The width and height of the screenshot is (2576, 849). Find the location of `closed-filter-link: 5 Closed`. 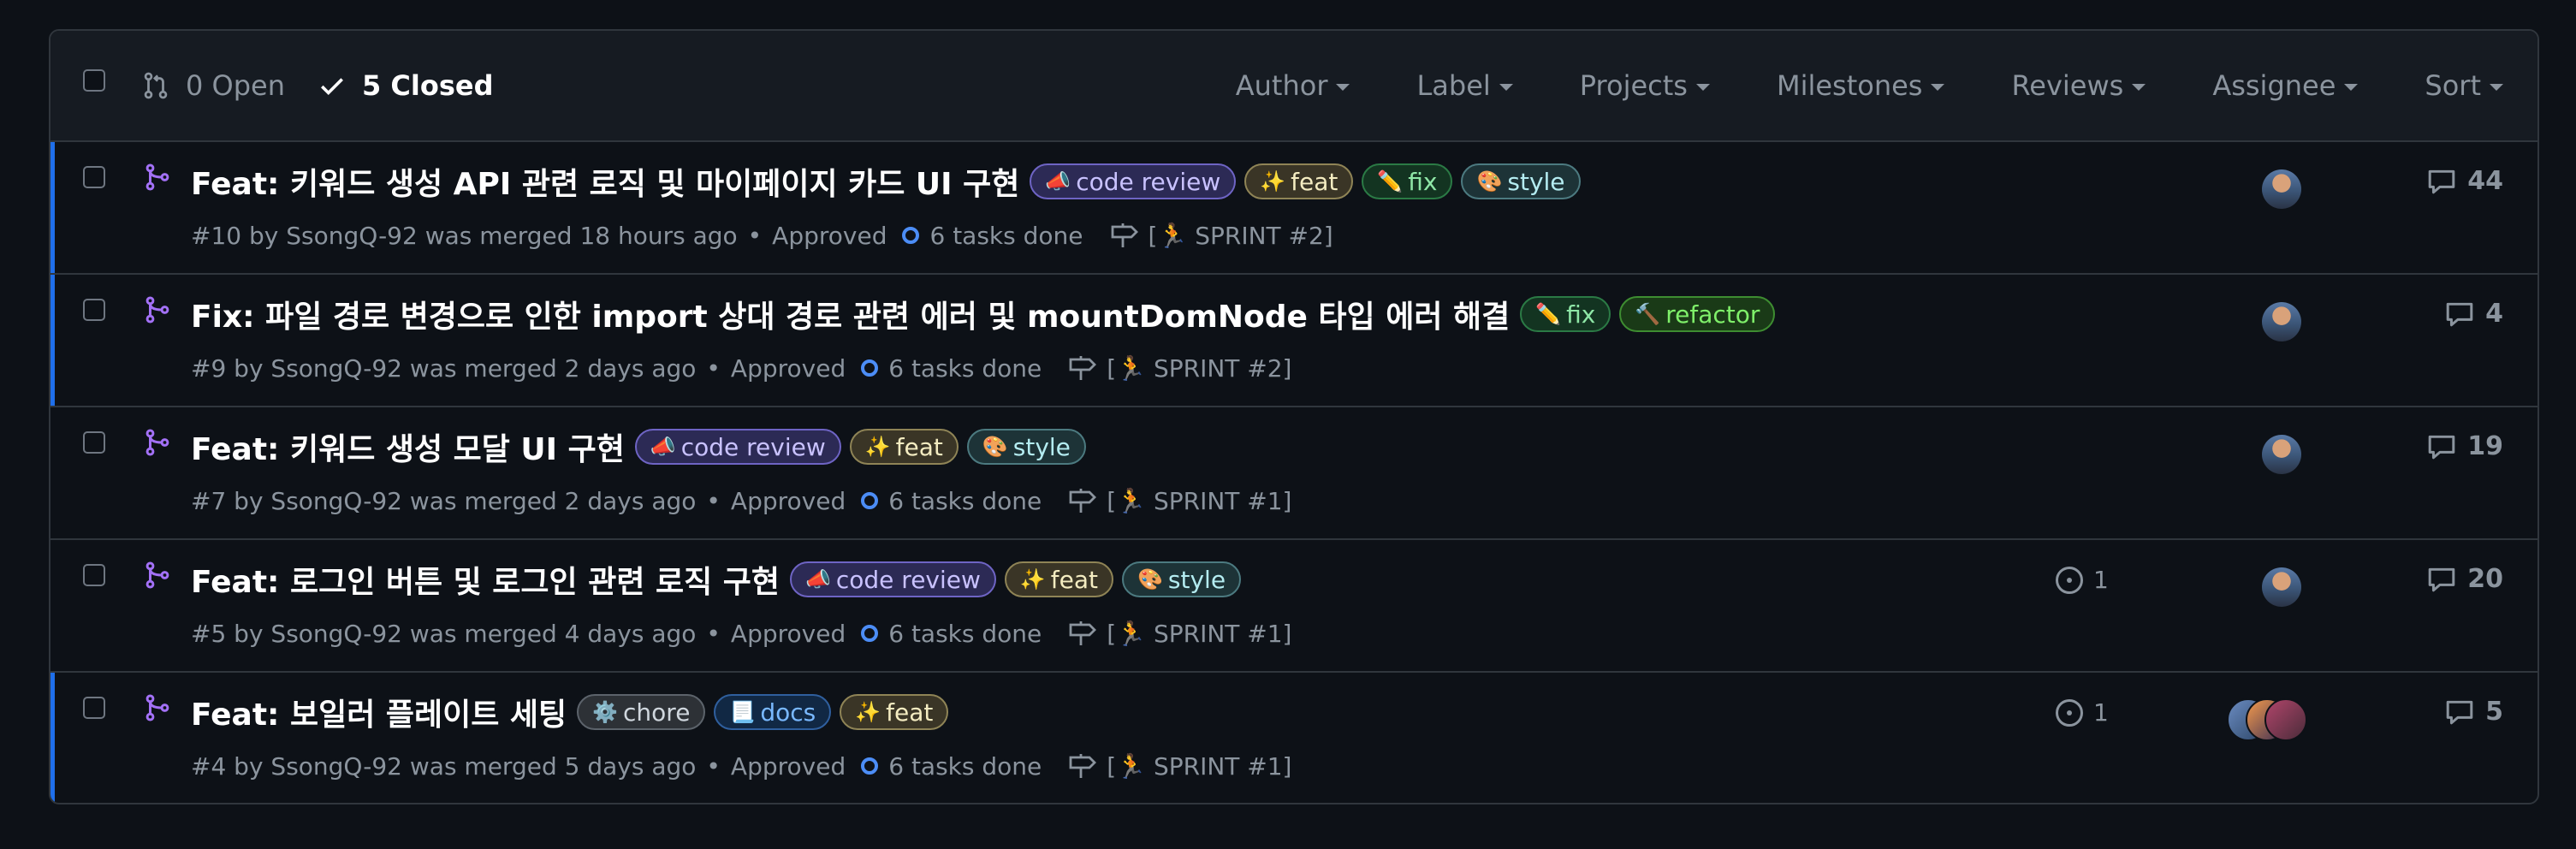

closed-filter-link: 5 Closed is located at coordinates (406, 86).